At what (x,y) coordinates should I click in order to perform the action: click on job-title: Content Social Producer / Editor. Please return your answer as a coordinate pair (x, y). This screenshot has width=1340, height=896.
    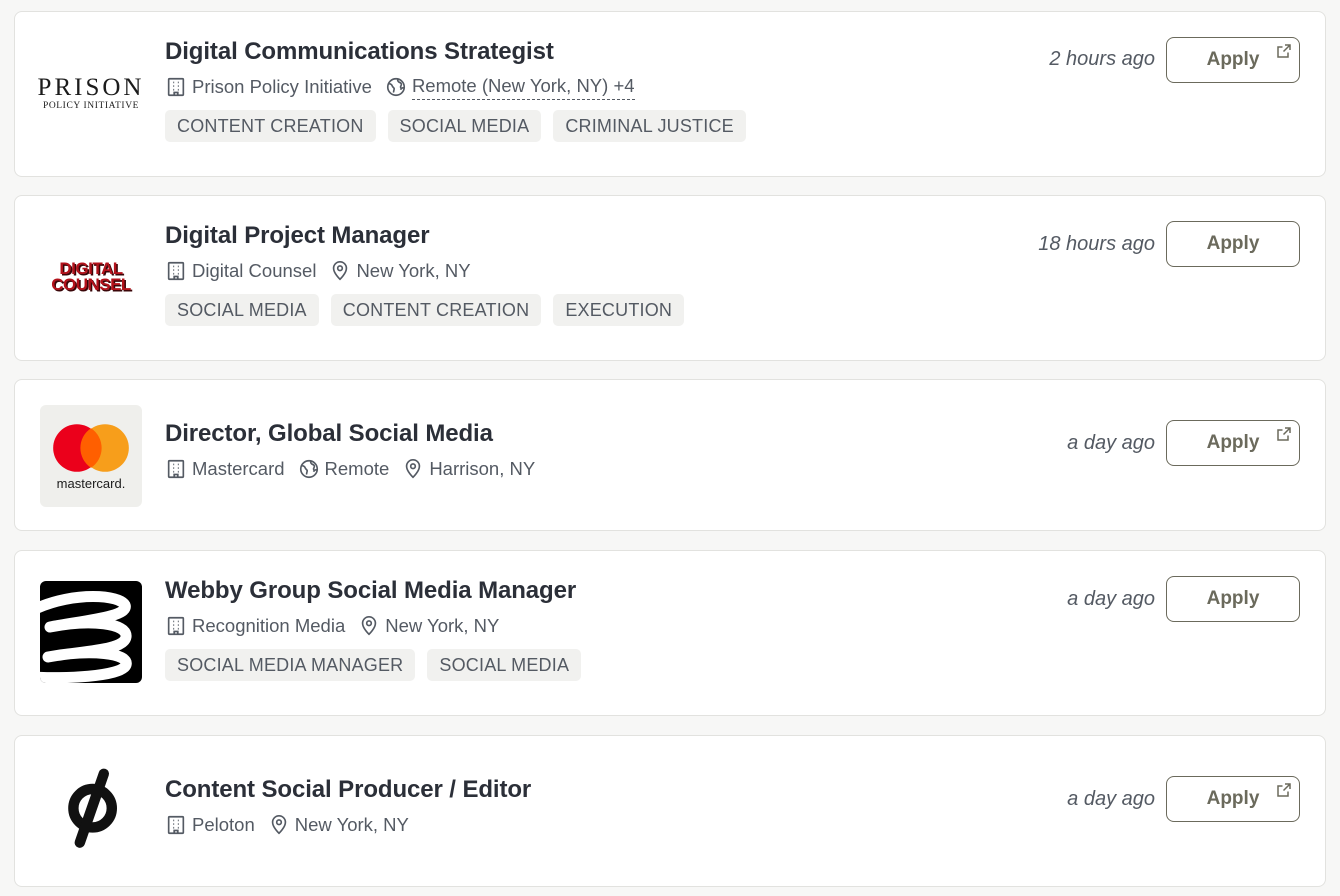
    Looking at the image, I should click on (645, 790).